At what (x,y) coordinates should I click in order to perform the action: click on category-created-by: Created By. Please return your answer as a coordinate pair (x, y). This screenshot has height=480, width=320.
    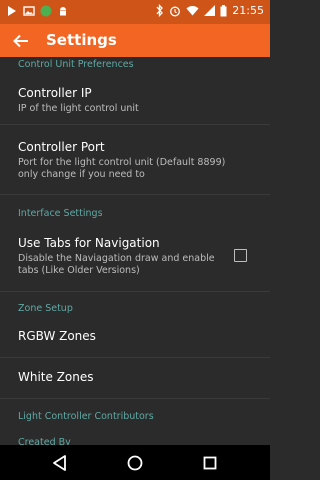
    Looking at the image, I should click on (44, 441).